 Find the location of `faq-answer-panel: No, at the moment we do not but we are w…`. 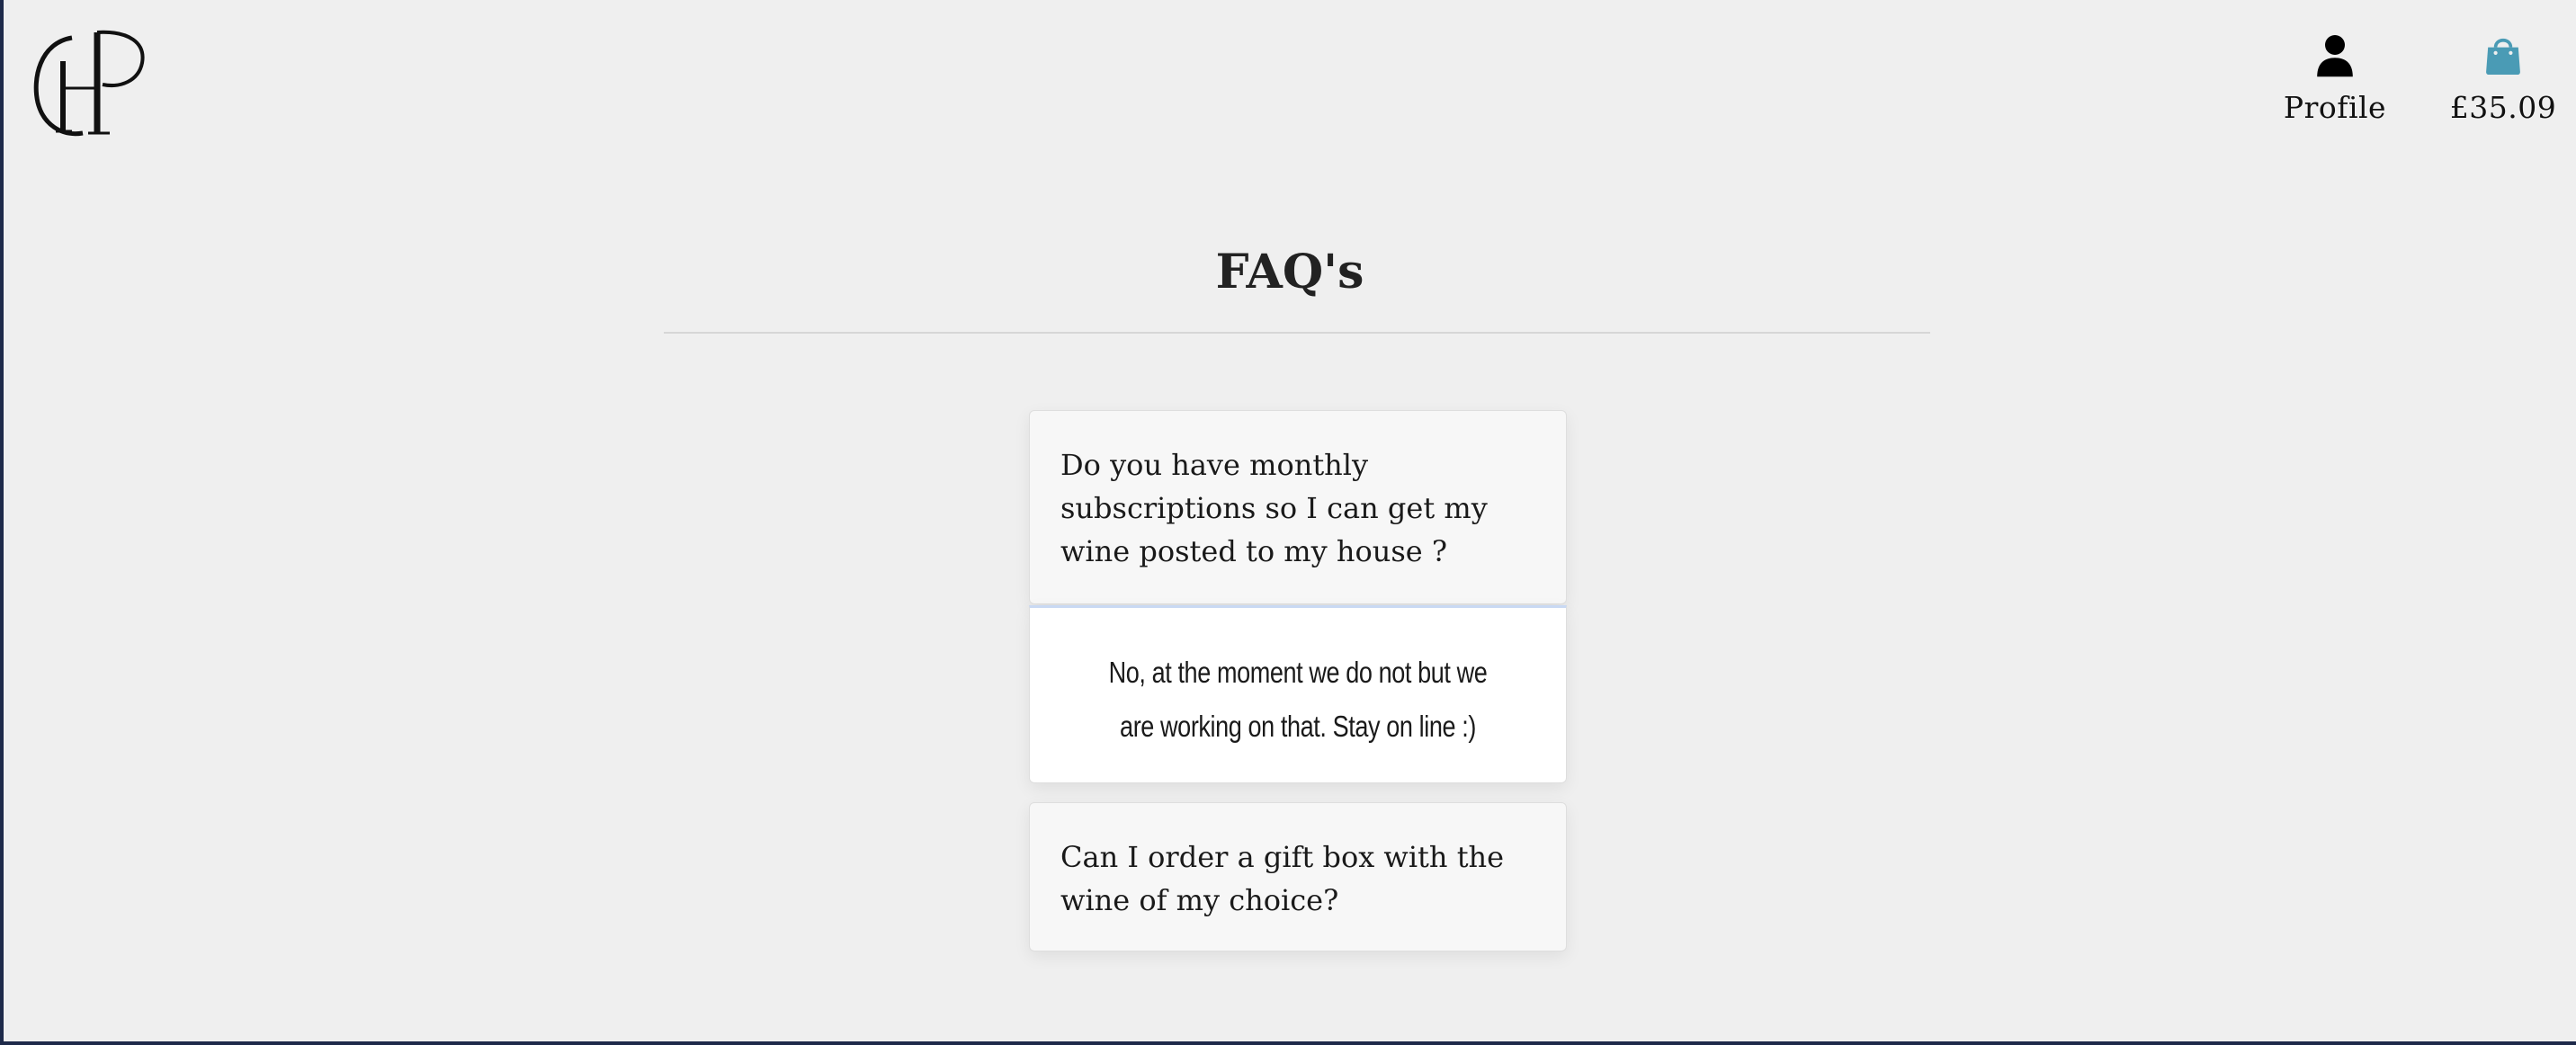

faq-answer-panel: No, at the moment we do not but we are w… is located at coordinates (1298, 694).